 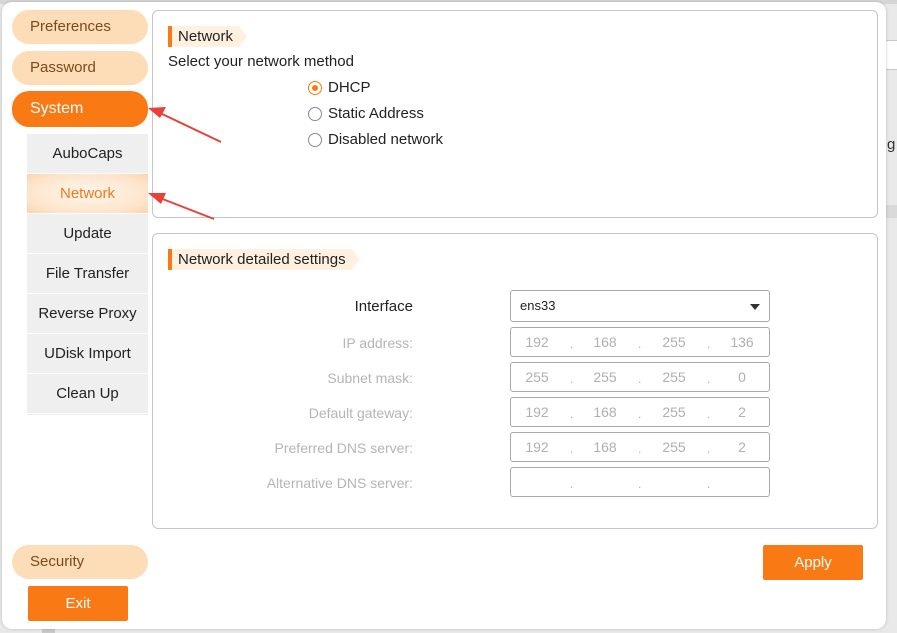 I want to click on default-gateway-field: 192 . 168 . 255 . 2, so click(x=640, y=412).